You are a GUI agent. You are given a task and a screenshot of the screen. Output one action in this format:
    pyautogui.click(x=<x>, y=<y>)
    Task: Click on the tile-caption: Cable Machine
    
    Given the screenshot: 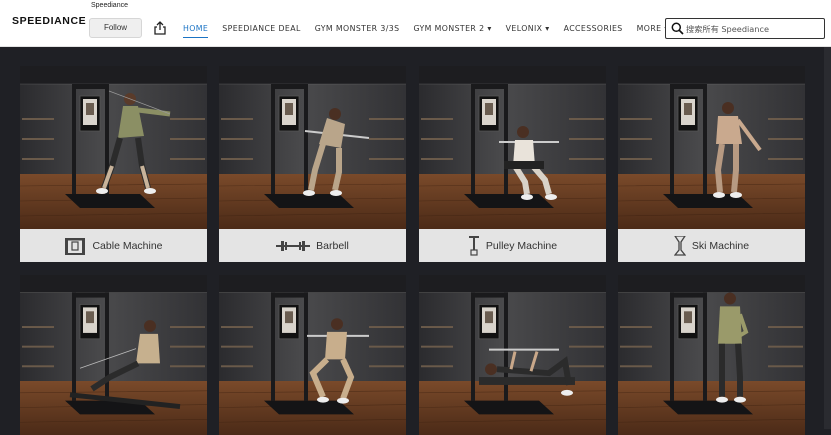 What is the action you would take?
    pyautogui.click(x=113, y=245)
    